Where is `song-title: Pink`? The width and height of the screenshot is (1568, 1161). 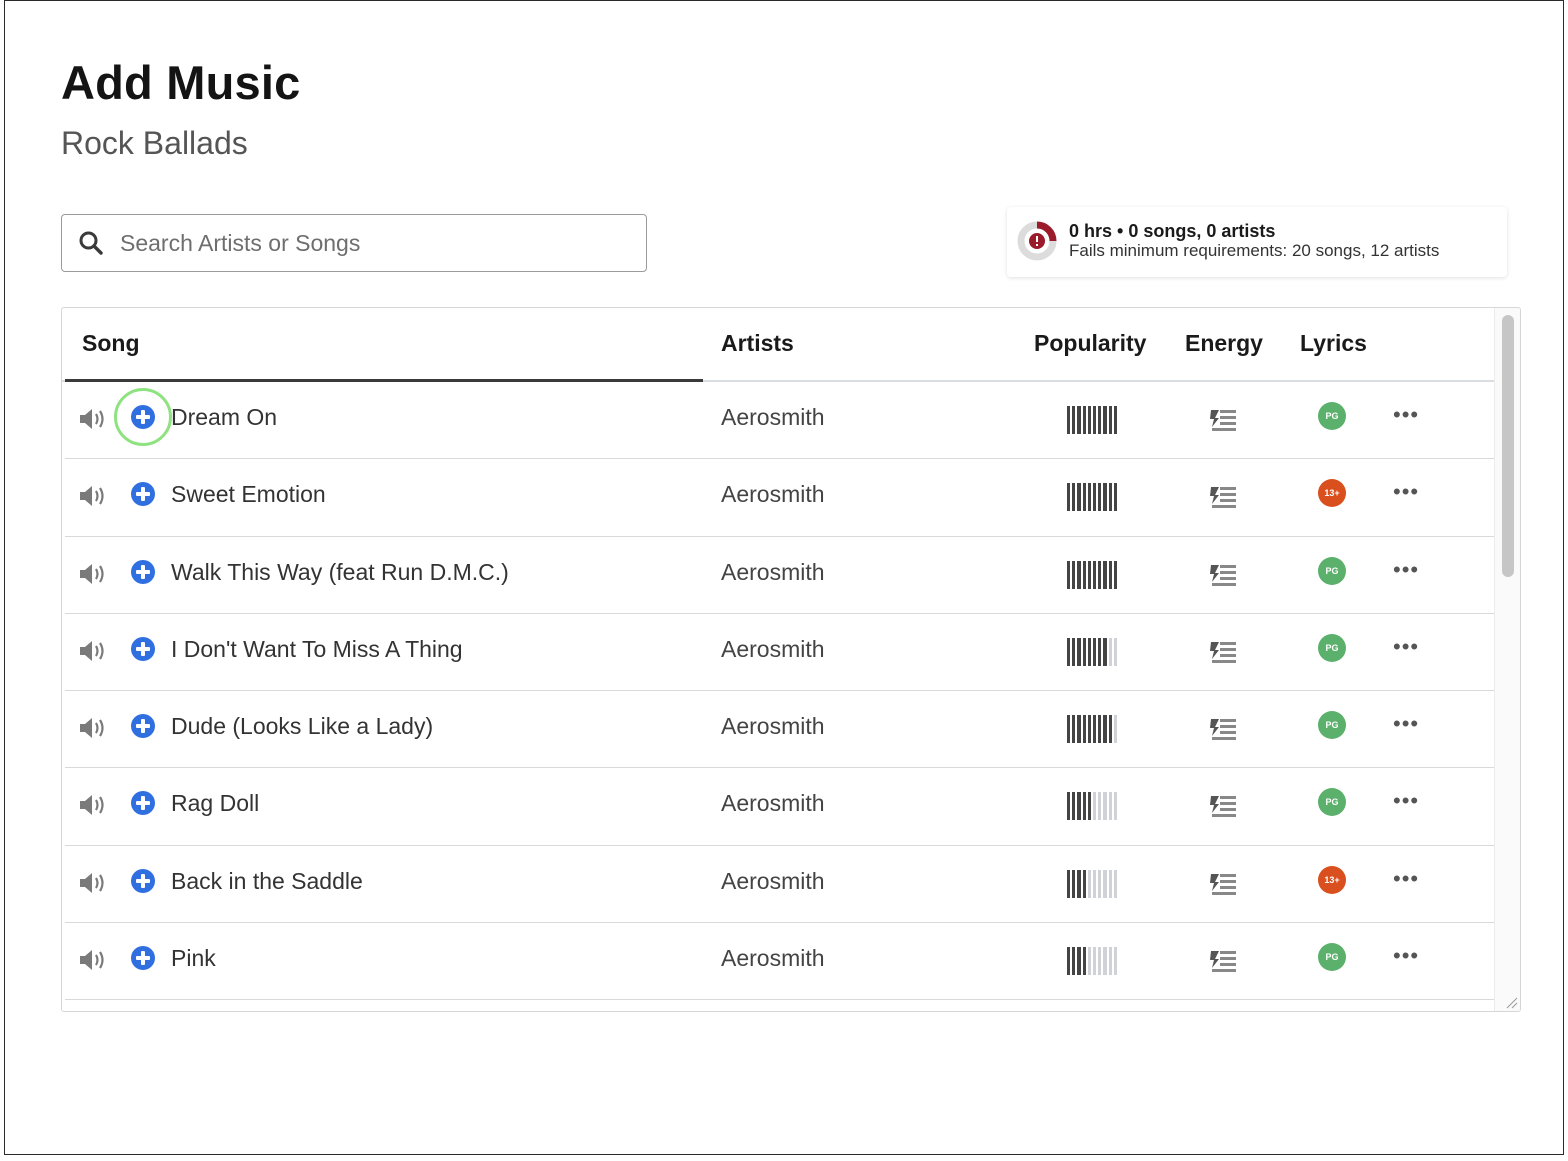
song-title: Pink is located at coordinates (193, 958).